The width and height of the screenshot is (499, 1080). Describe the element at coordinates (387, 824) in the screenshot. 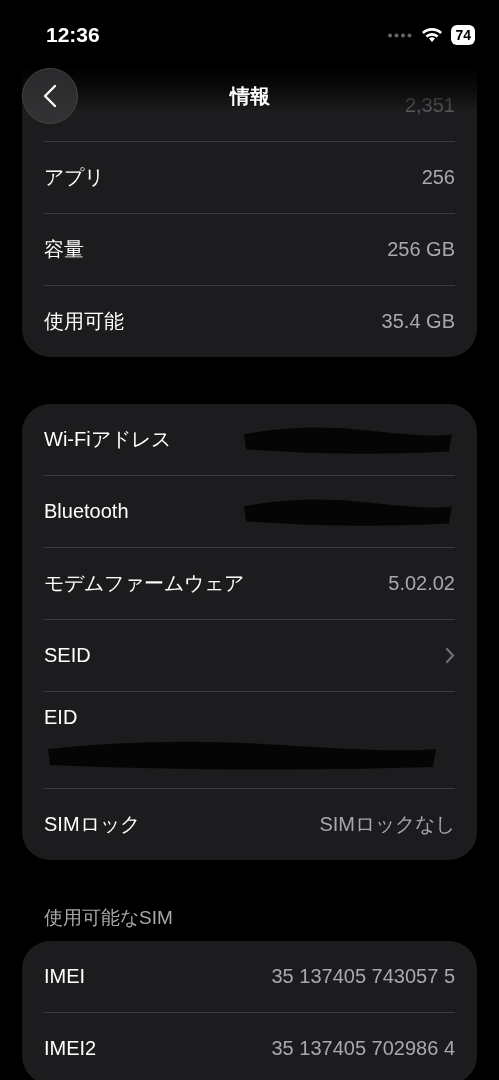

I see `row-value: SIMロックなし` at that location.